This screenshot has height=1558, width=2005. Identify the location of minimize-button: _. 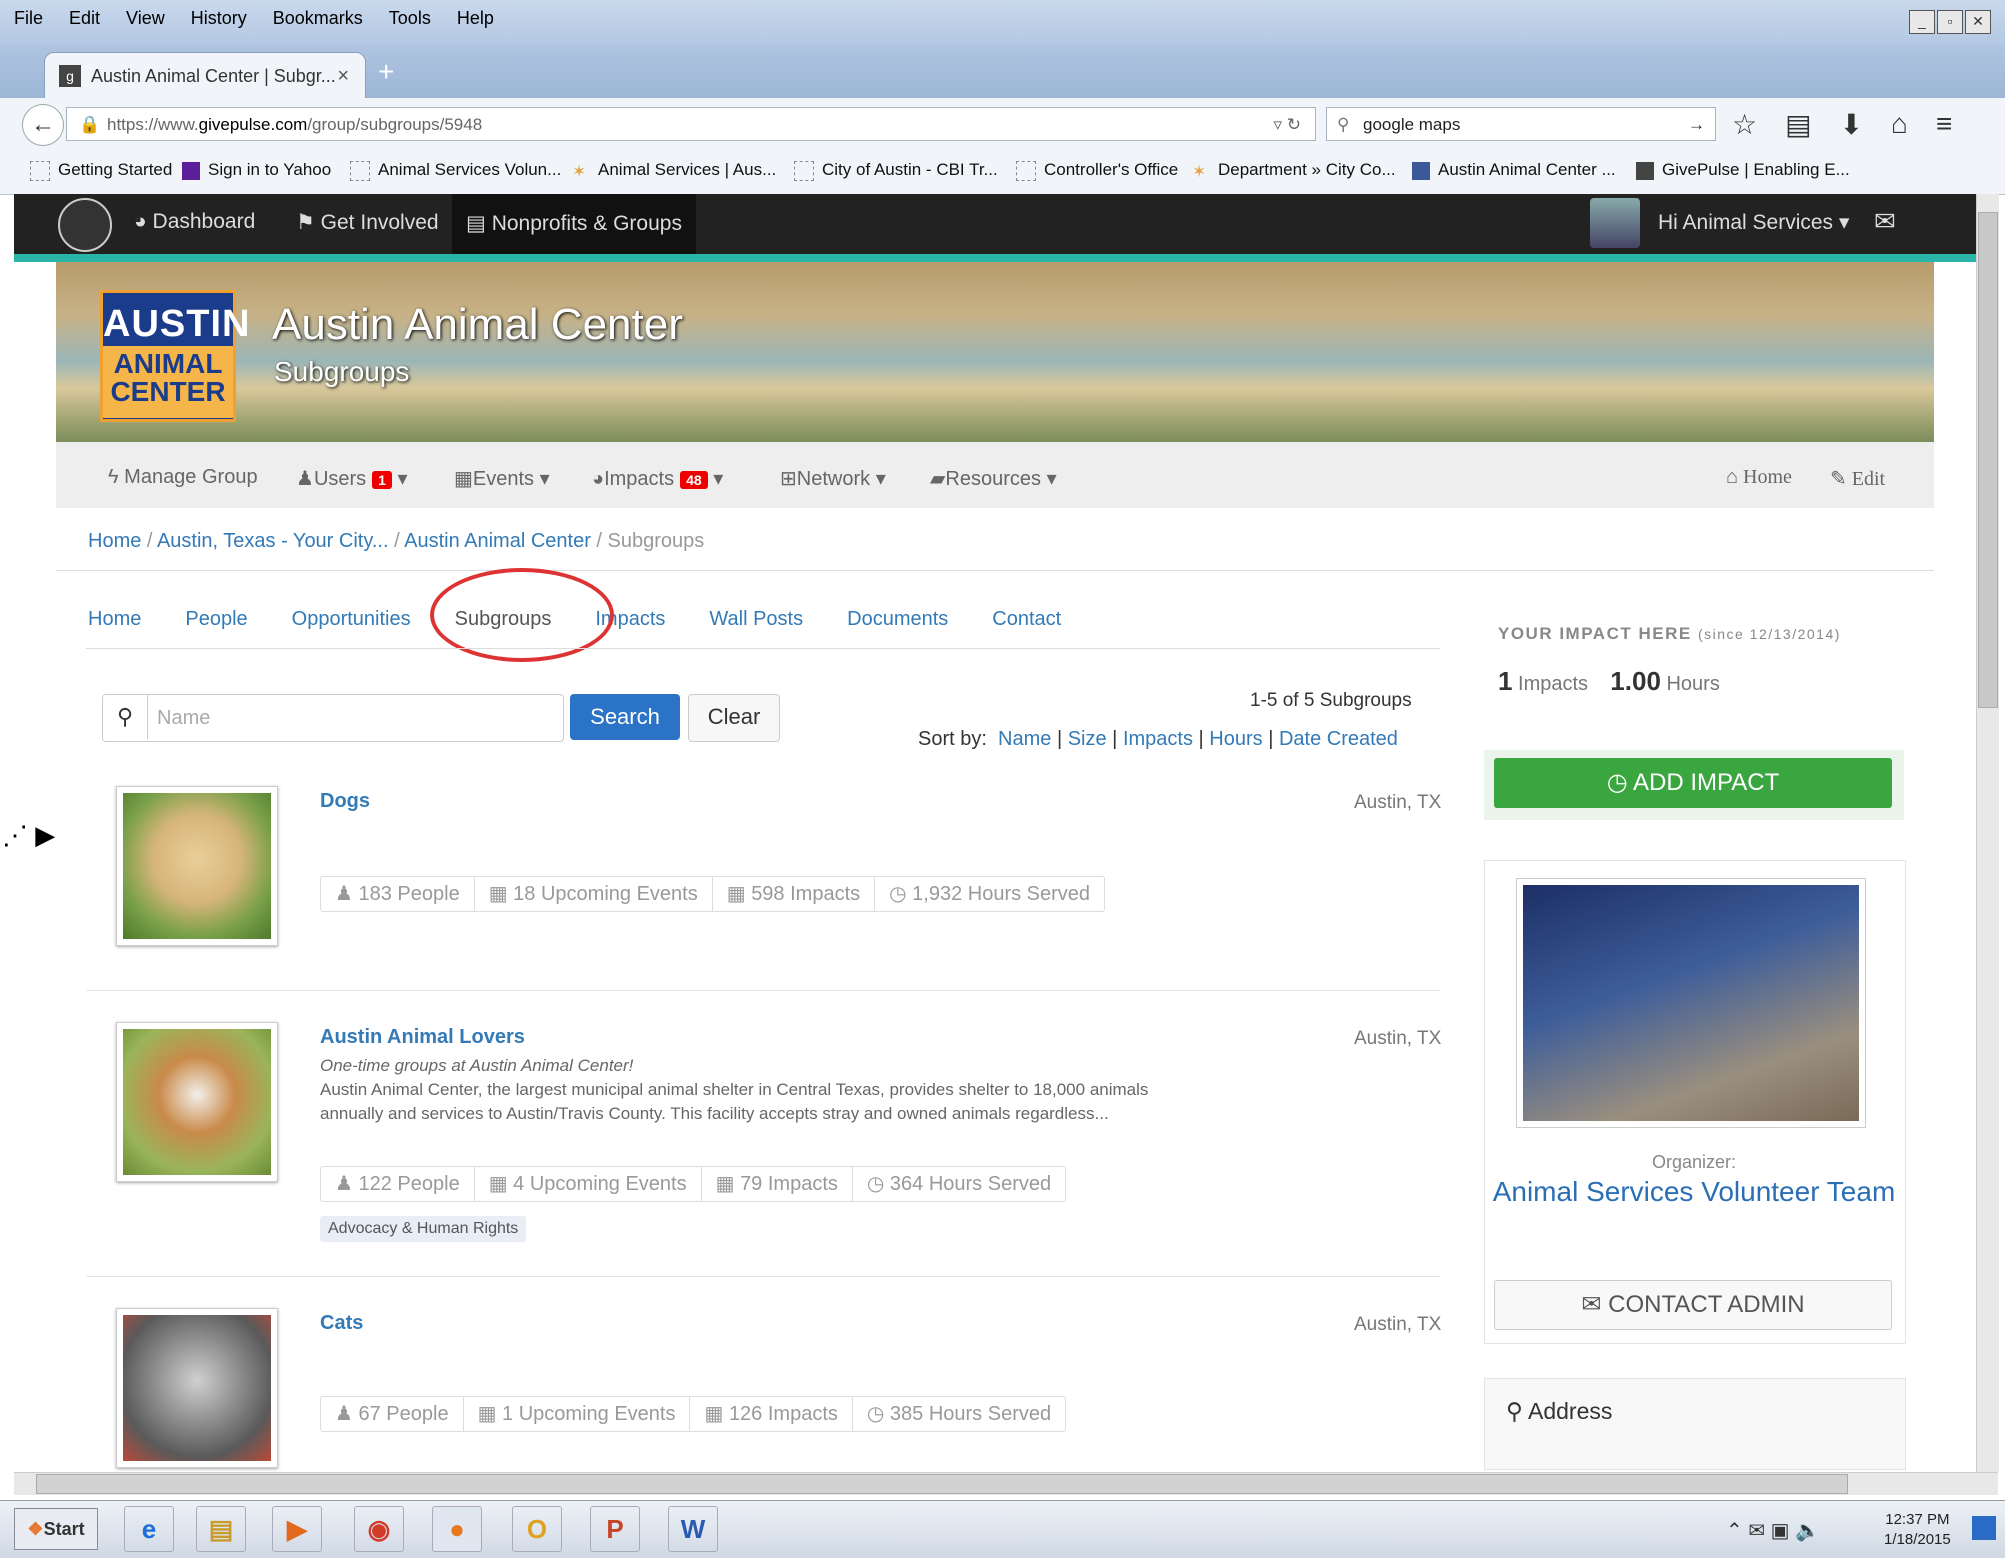
(1922, 22).